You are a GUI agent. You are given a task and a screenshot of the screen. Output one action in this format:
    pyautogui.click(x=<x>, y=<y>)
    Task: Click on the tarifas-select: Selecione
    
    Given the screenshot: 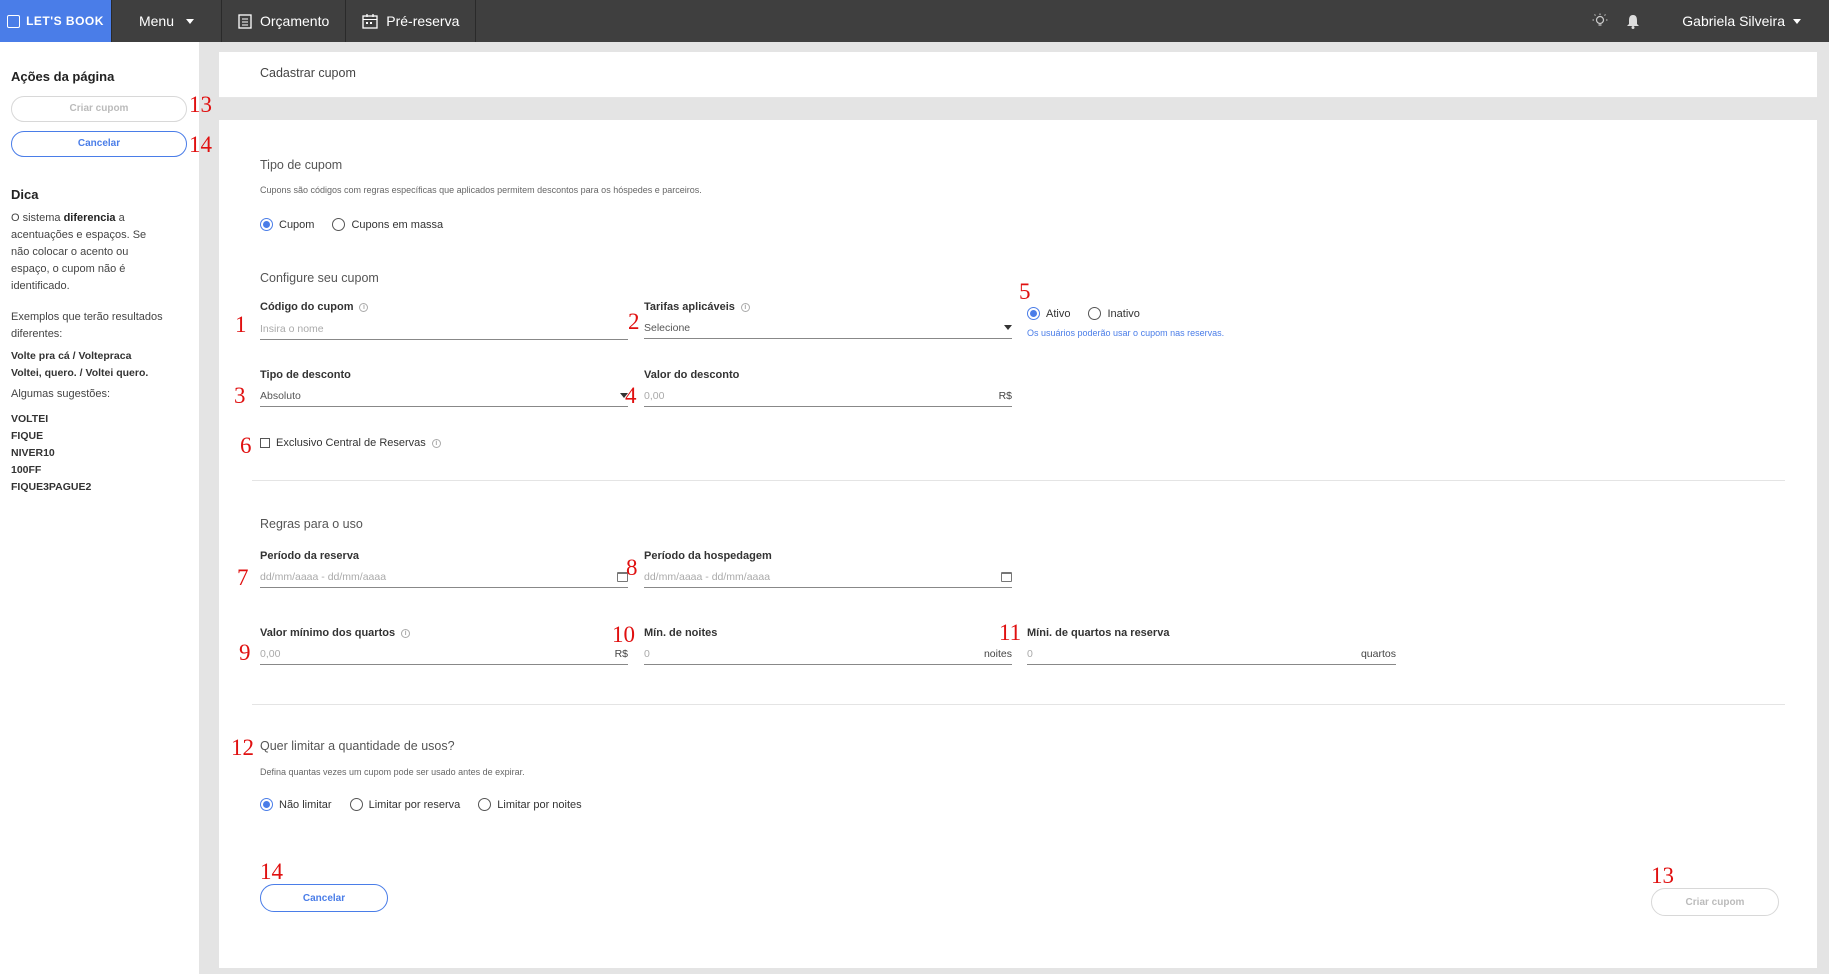 What is the action you would take?
    pyautogui.click(x=828, y=328)
    